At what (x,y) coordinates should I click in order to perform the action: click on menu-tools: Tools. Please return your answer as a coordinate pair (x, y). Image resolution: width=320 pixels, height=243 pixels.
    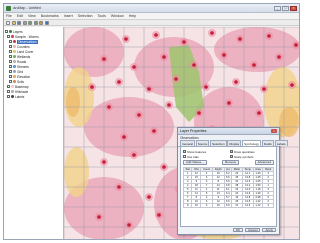
    Looking at the image, I should click on (102, 16).